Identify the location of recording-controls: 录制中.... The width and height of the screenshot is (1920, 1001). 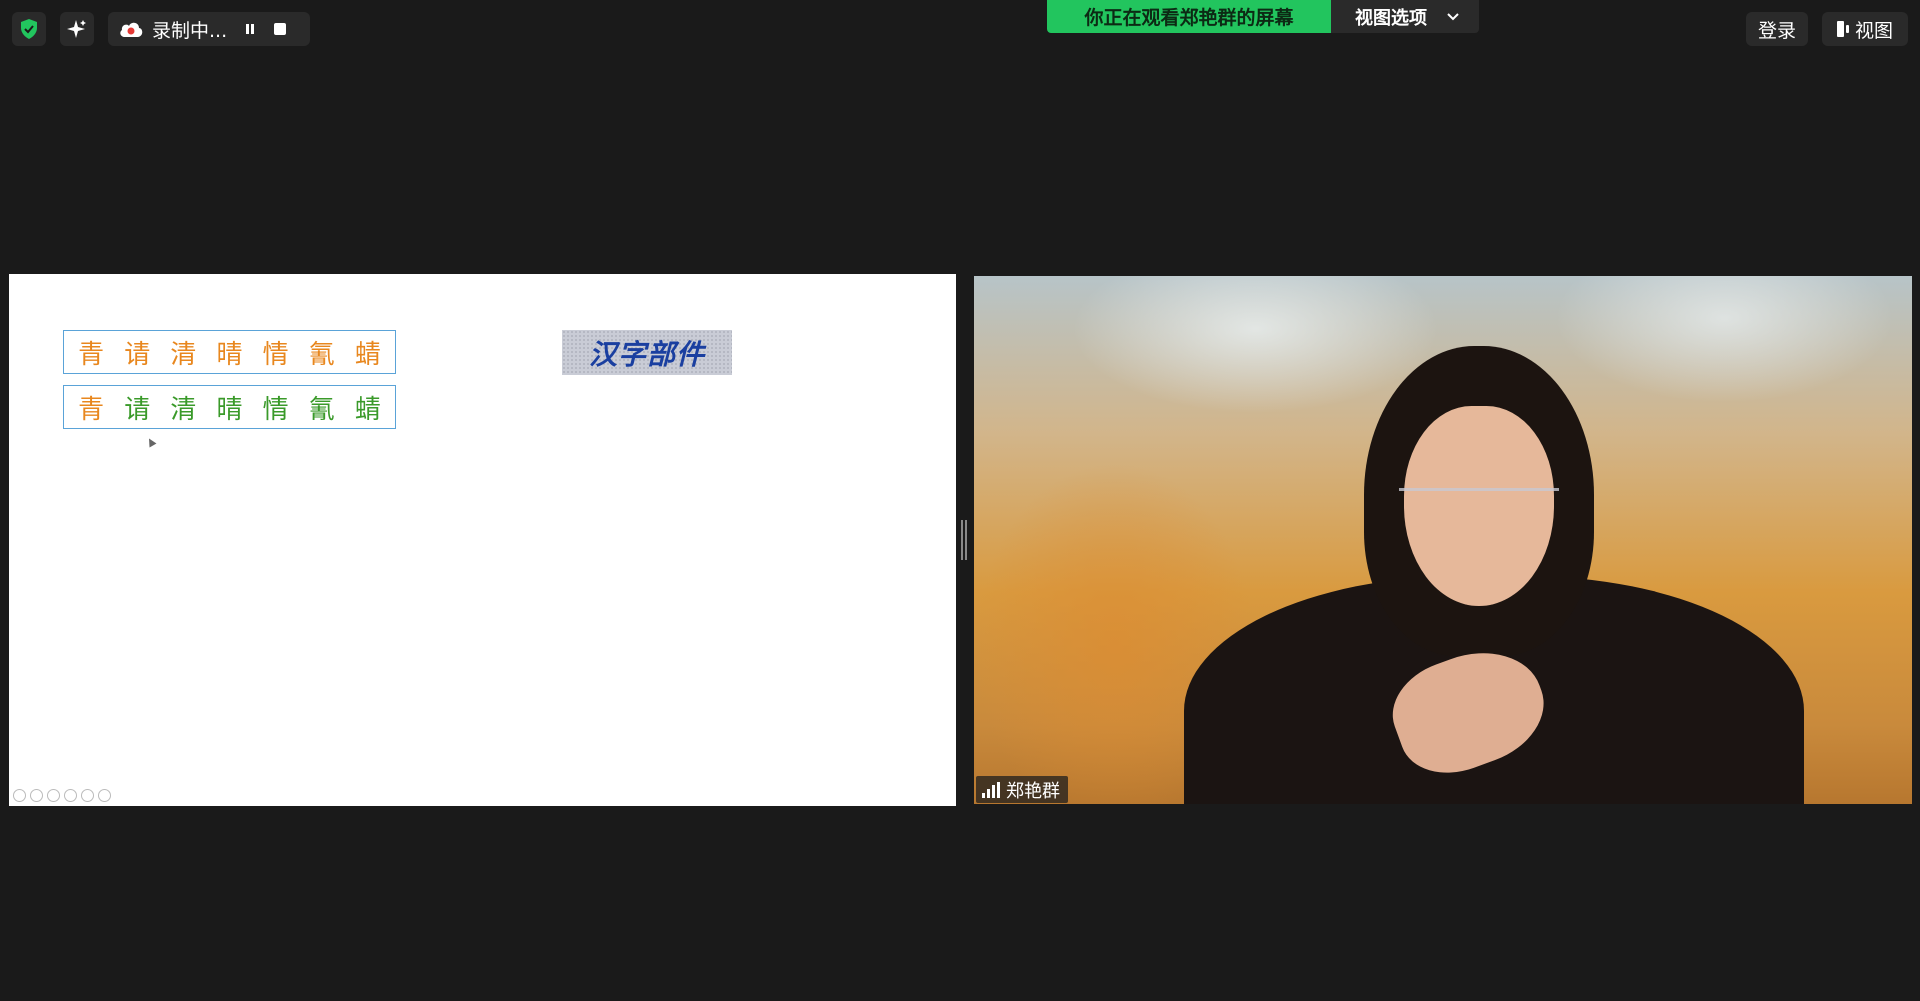
(209, 29).